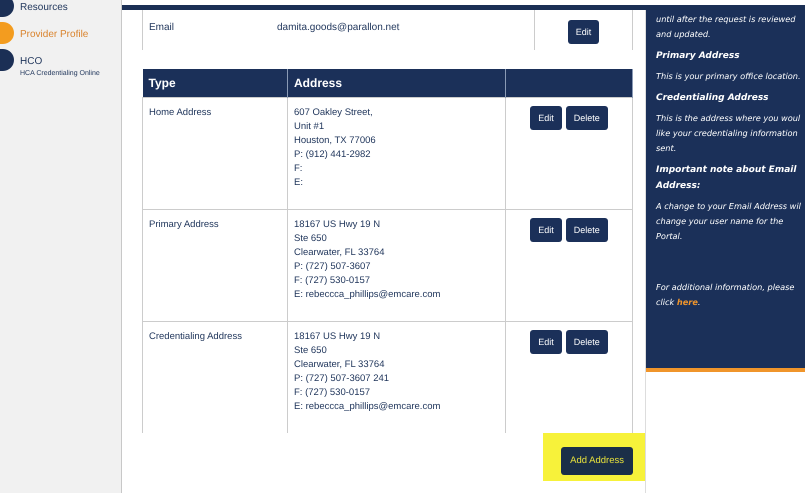 The width and height of the screenshot is (805, 493). What do you see at coordinates (726, 27) in the screenshot?
I see `help-text: until after the request is reviewed and updated.` at bounding box center [726, 27].